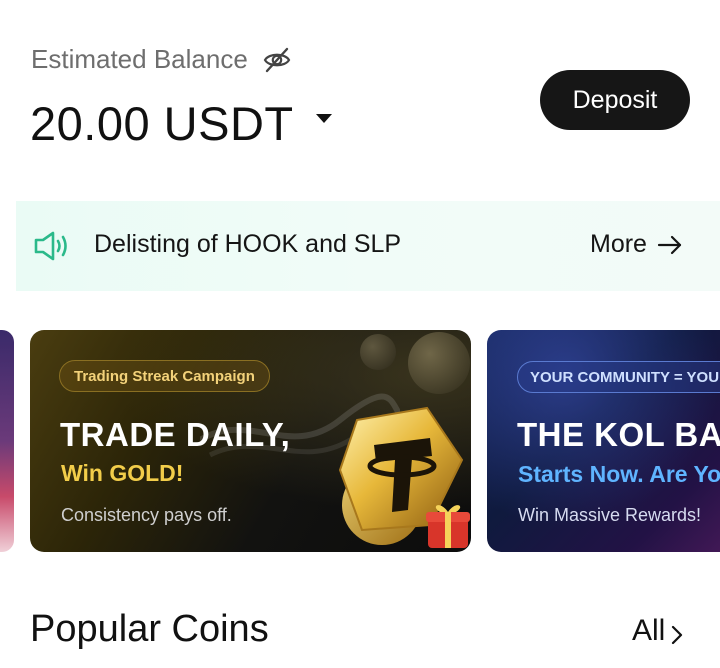 This screenshot has width=720, height=668. I want to click on banner-tag: YOUR COMMUNITY = YOUR, so click(618, 377).